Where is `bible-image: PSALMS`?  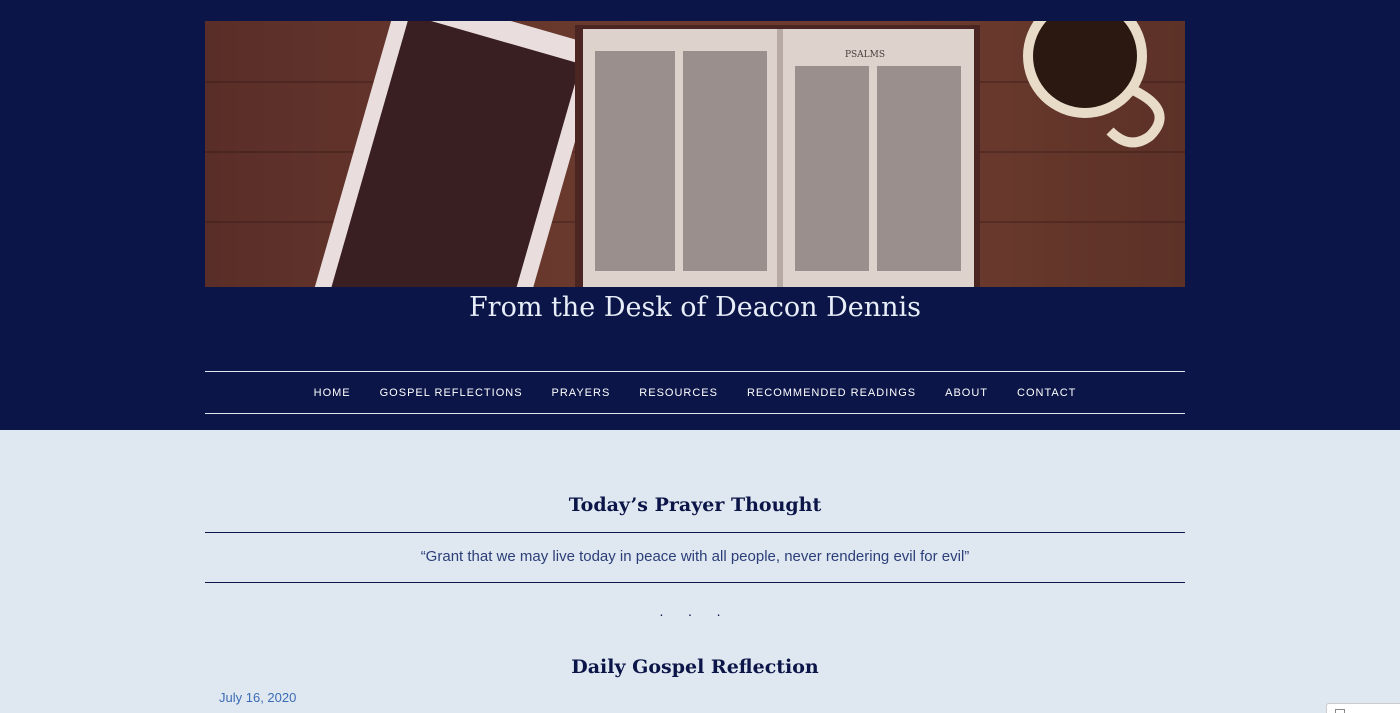
bible-image: PSALMS is located at coordinates (777, 156).